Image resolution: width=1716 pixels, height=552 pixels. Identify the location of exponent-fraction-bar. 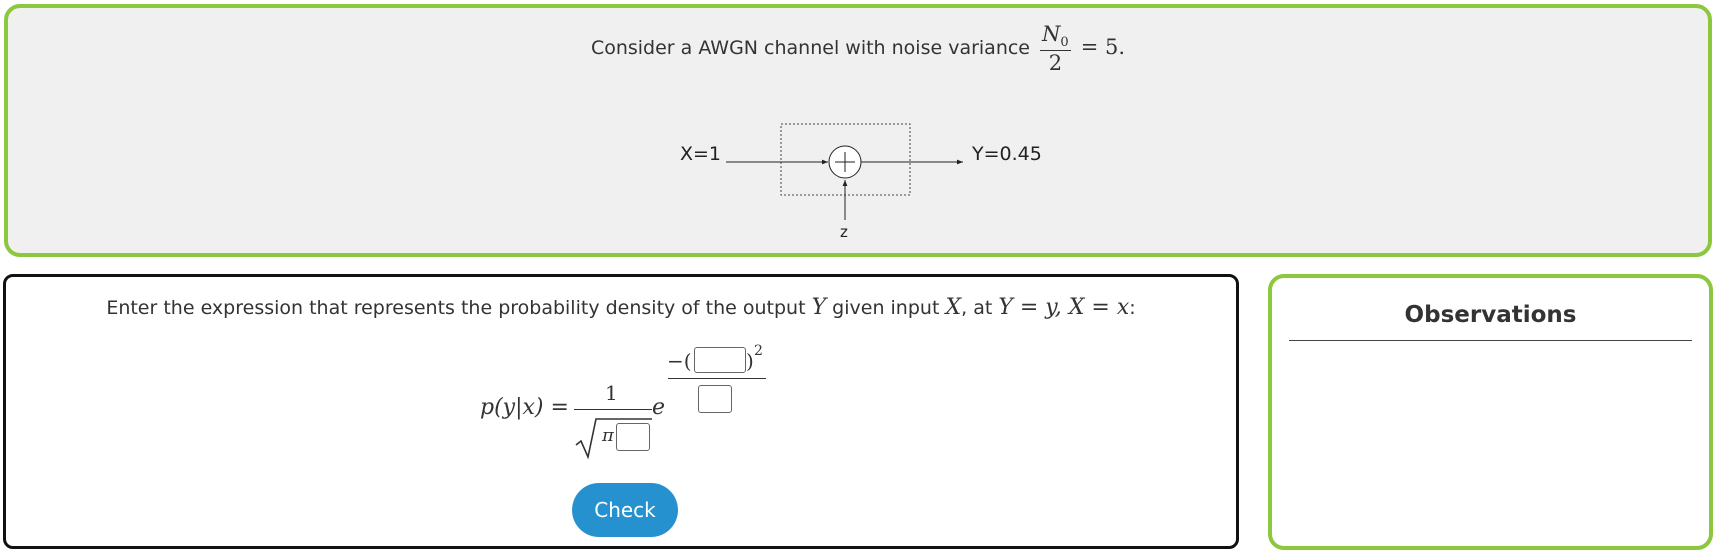
(717, 378).